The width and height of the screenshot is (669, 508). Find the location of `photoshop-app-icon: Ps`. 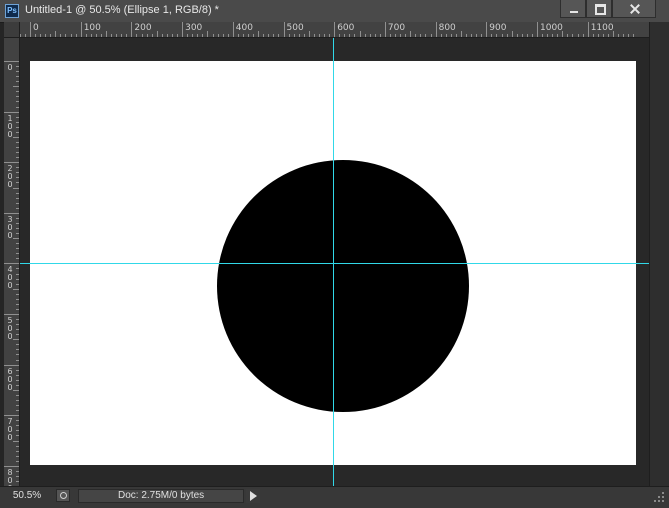

photoshop-app-icon: Ps is located at coordinates (12, 11).